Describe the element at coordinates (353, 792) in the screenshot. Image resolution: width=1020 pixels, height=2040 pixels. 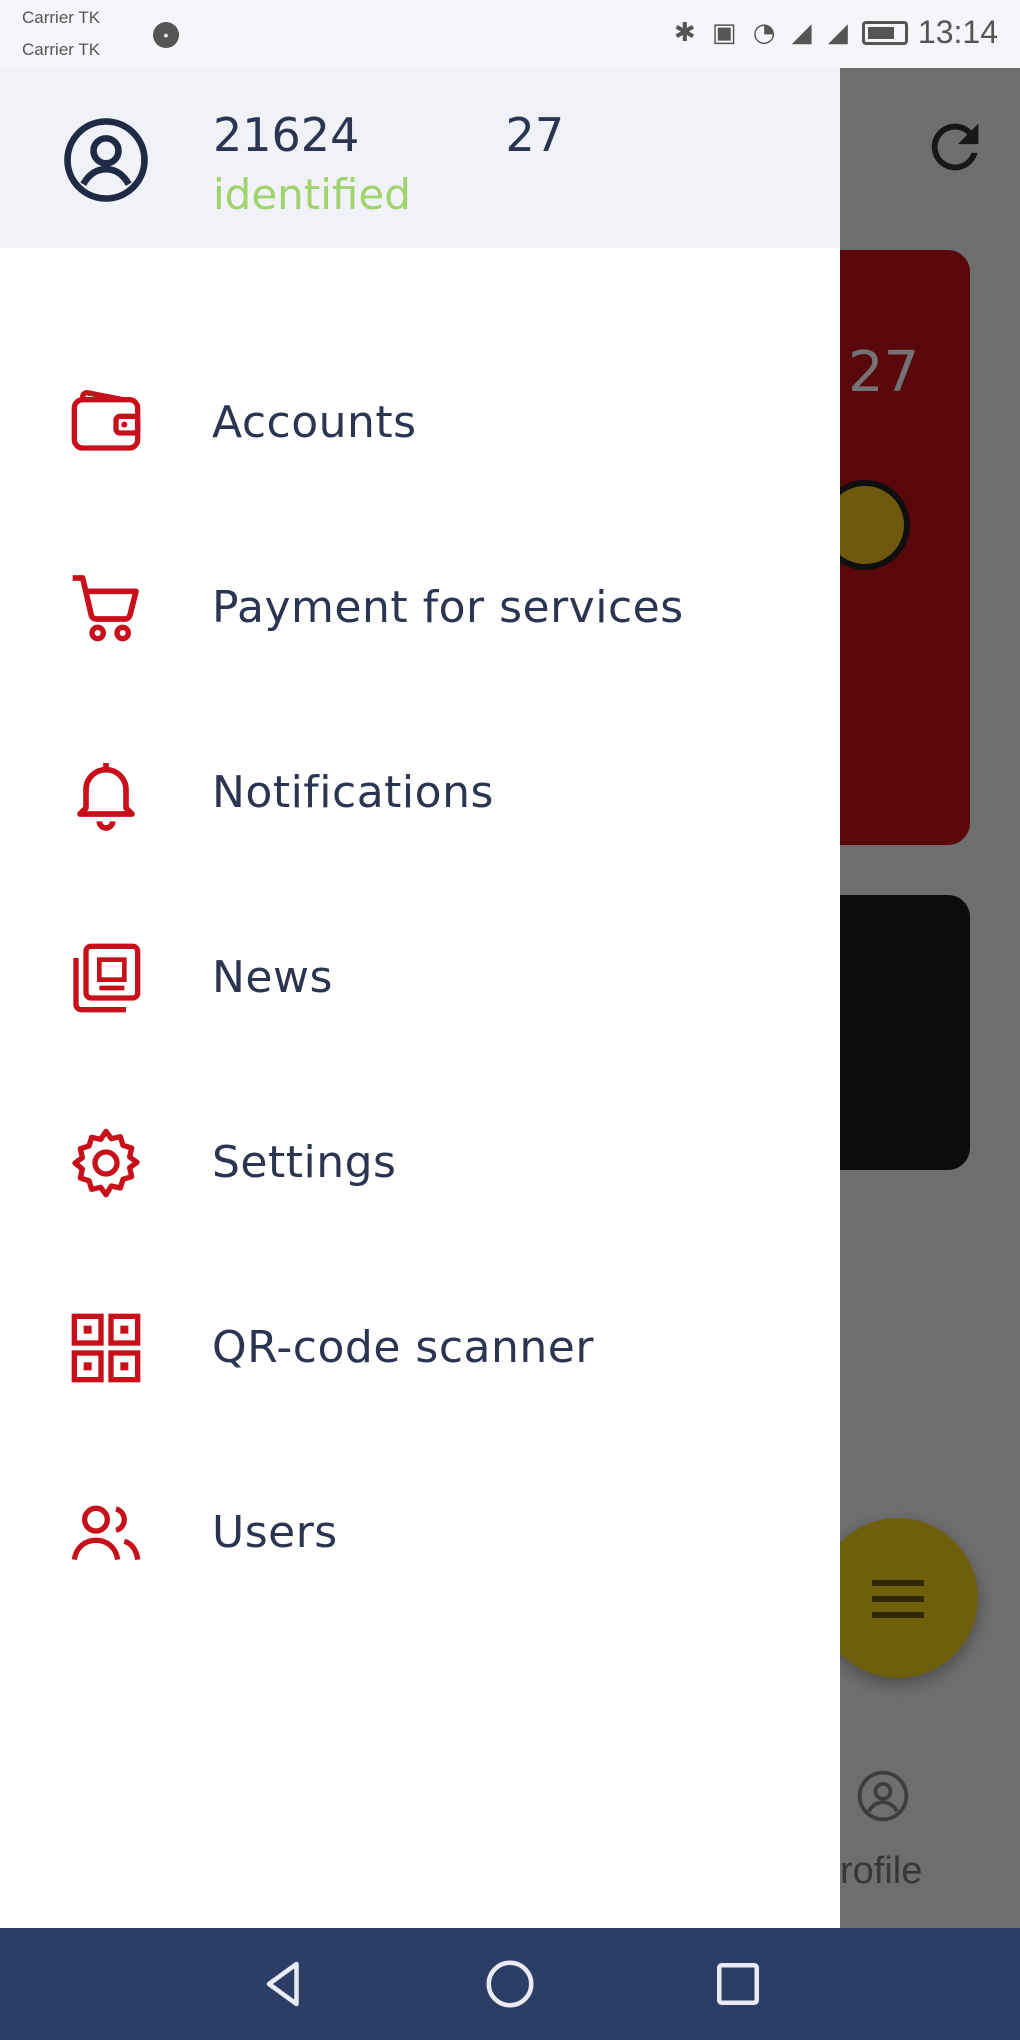
I see `menu-item-label: Notifications` at that location.